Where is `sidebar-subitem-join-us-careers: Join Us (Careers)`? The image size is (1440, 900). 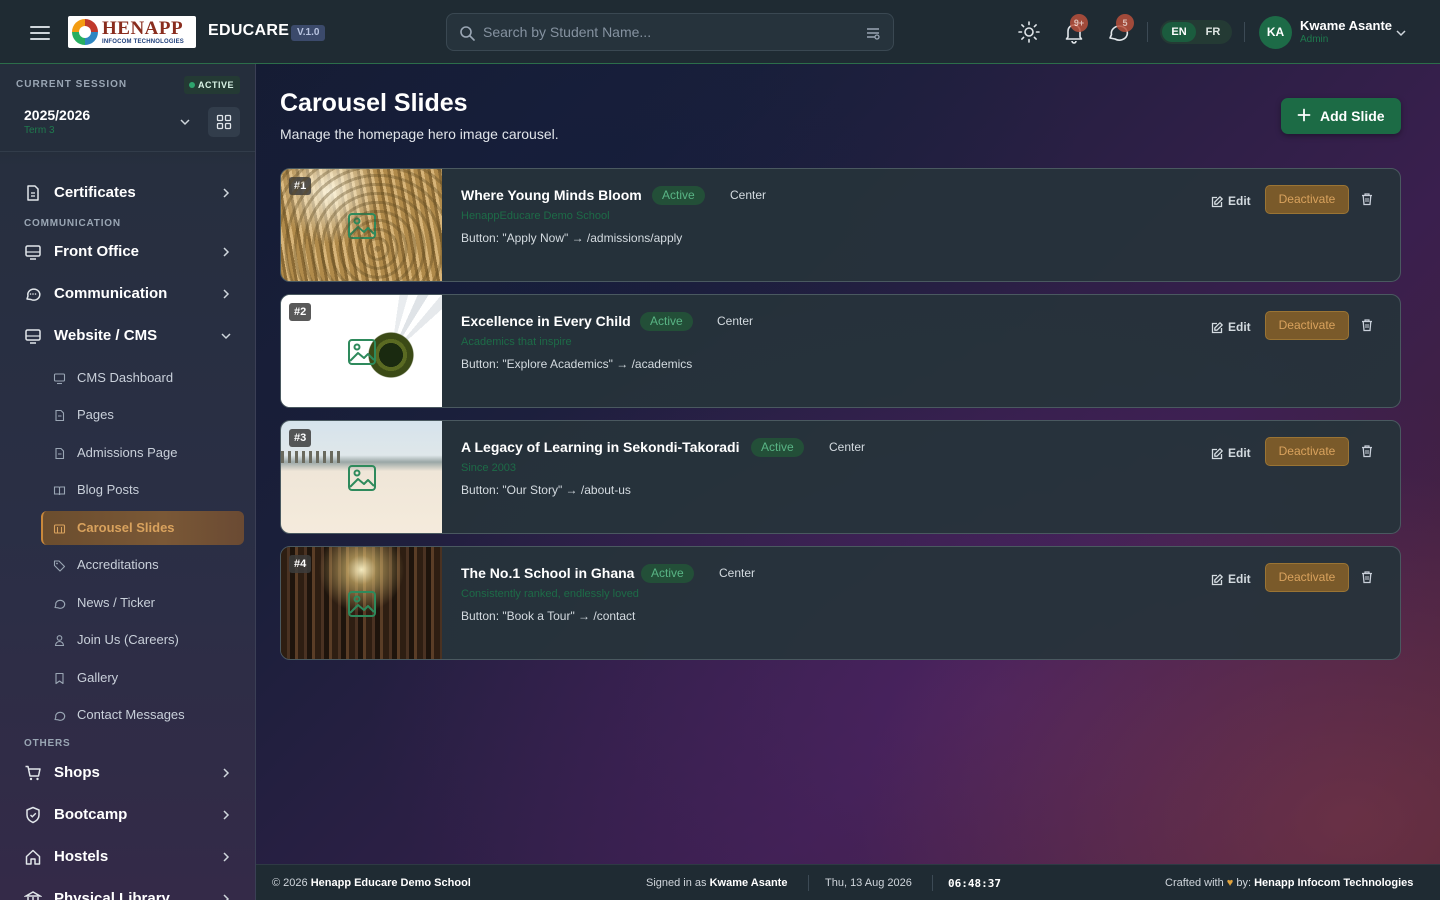
sidebar-subitem-join-us-careers: Join Us (Careers) is located at coordinates (142, 640).